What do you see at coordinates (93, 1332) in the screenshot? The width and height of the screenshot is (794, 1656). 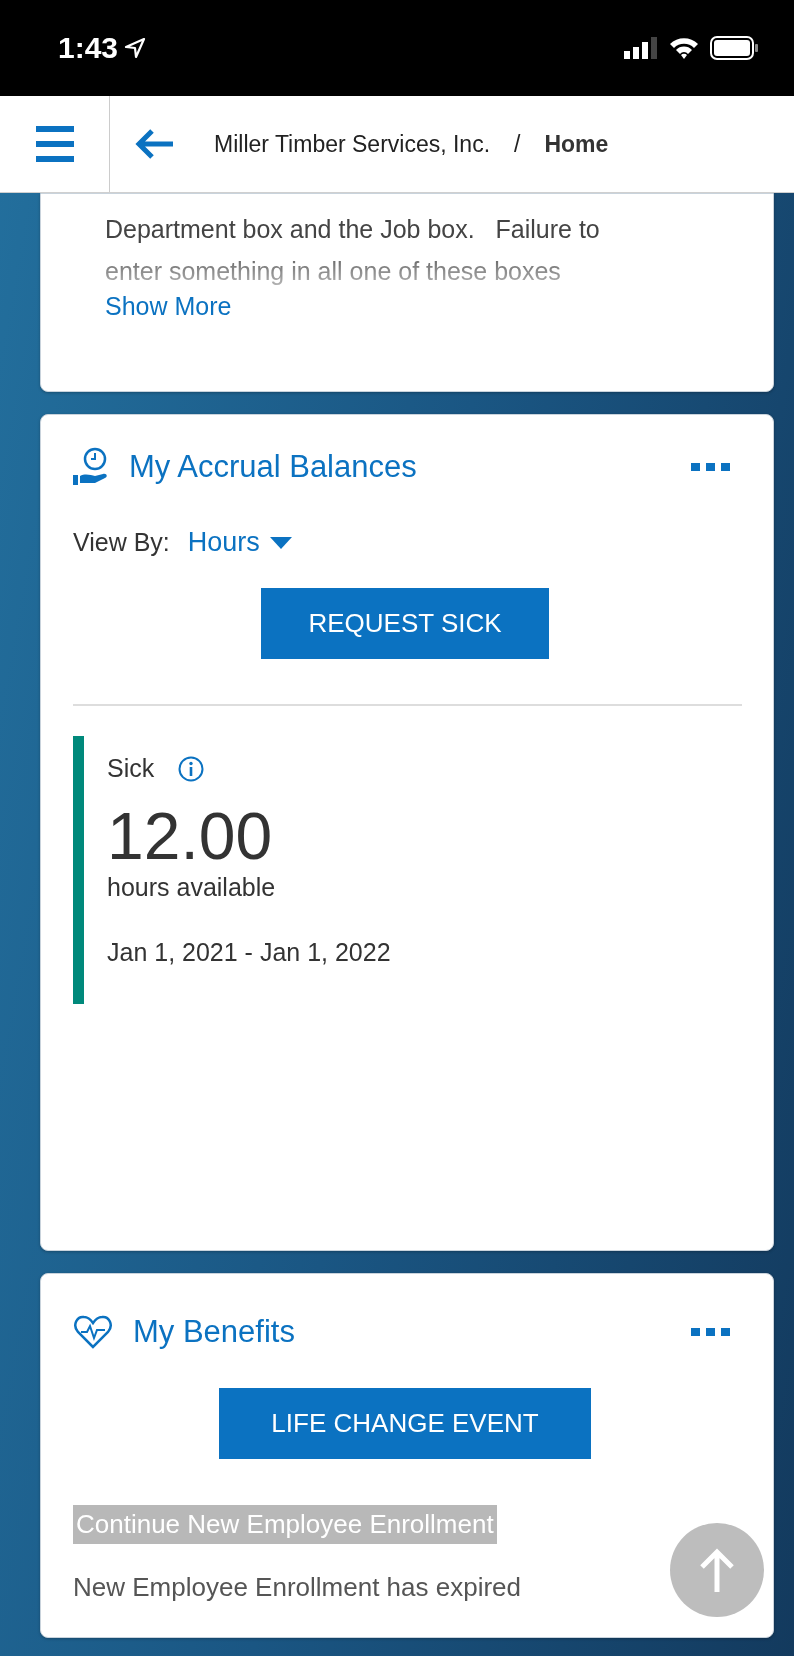 I see `heart-pulse-icon` at bounding box center [93, 1332].